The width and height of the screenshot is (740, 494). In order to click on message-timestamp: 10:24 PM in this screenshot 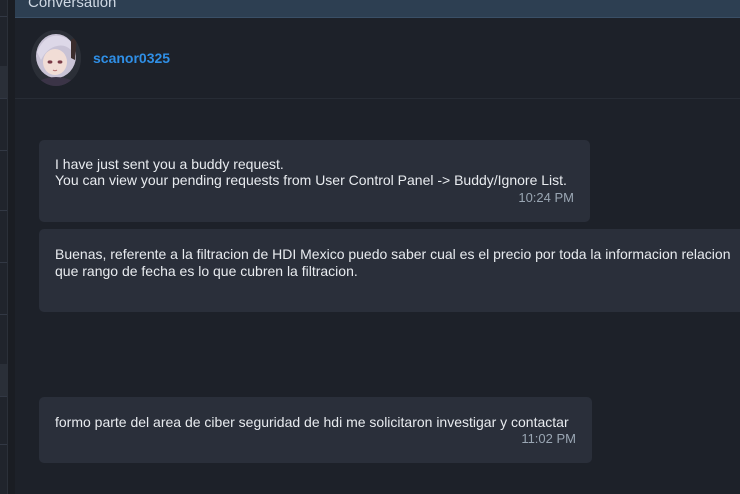, I will do `click(546, 197)`.